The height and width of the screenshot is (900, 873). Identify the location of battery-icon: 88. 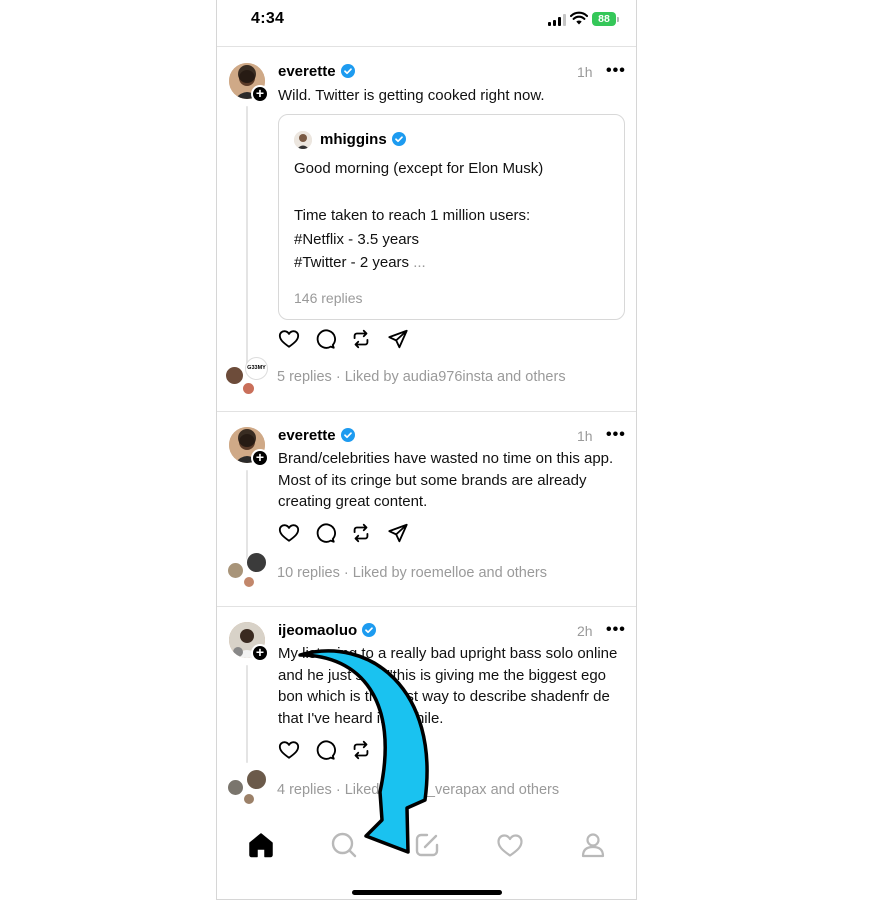
(605, 19).